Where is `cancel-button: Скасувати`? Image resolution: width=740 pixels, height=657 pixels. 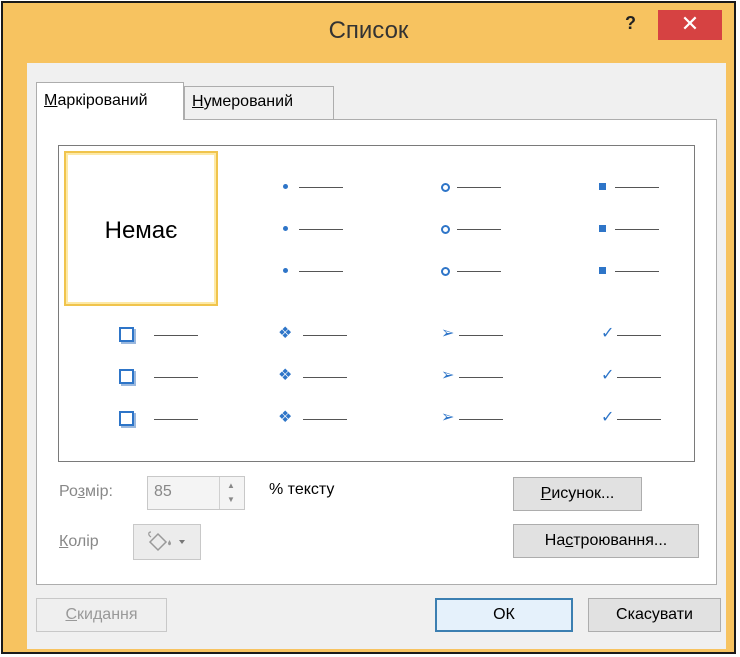
cancel-button: Скасувати is located at coordinates (654, 615).